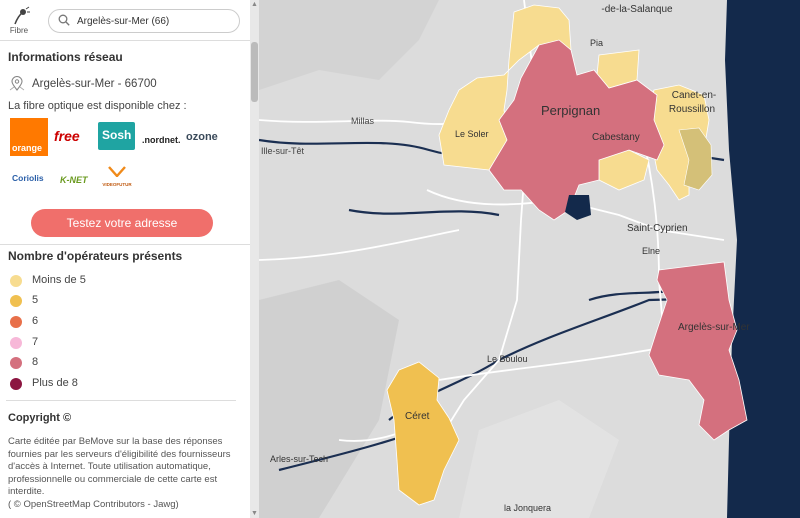  What do you see at coordinates (472, 134) in the screenshot?
I see `city-label: Le Soler` at bounding box center [472, 134].